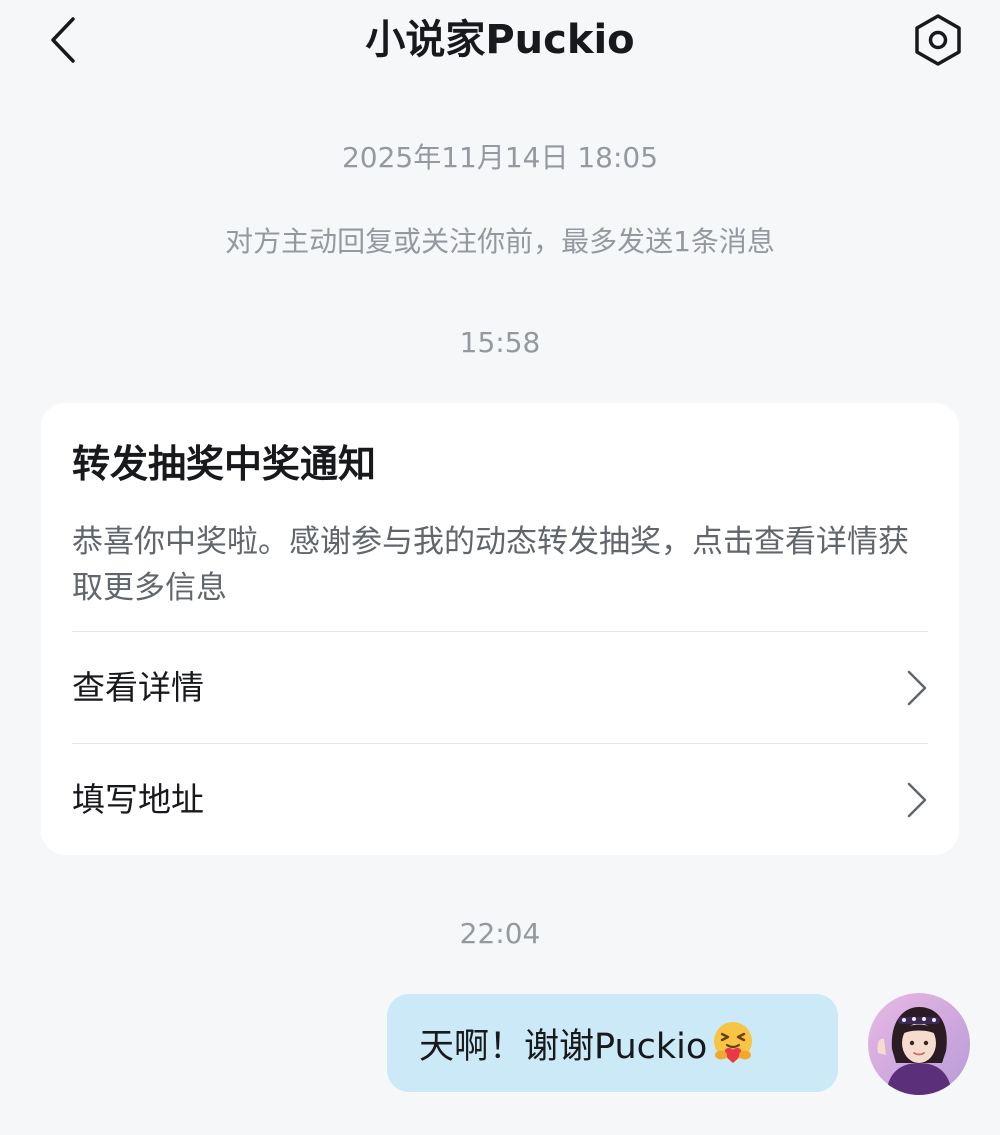 This screenshot has height=1135, width=1000. I want to click on avatar, so click(919, 1044).